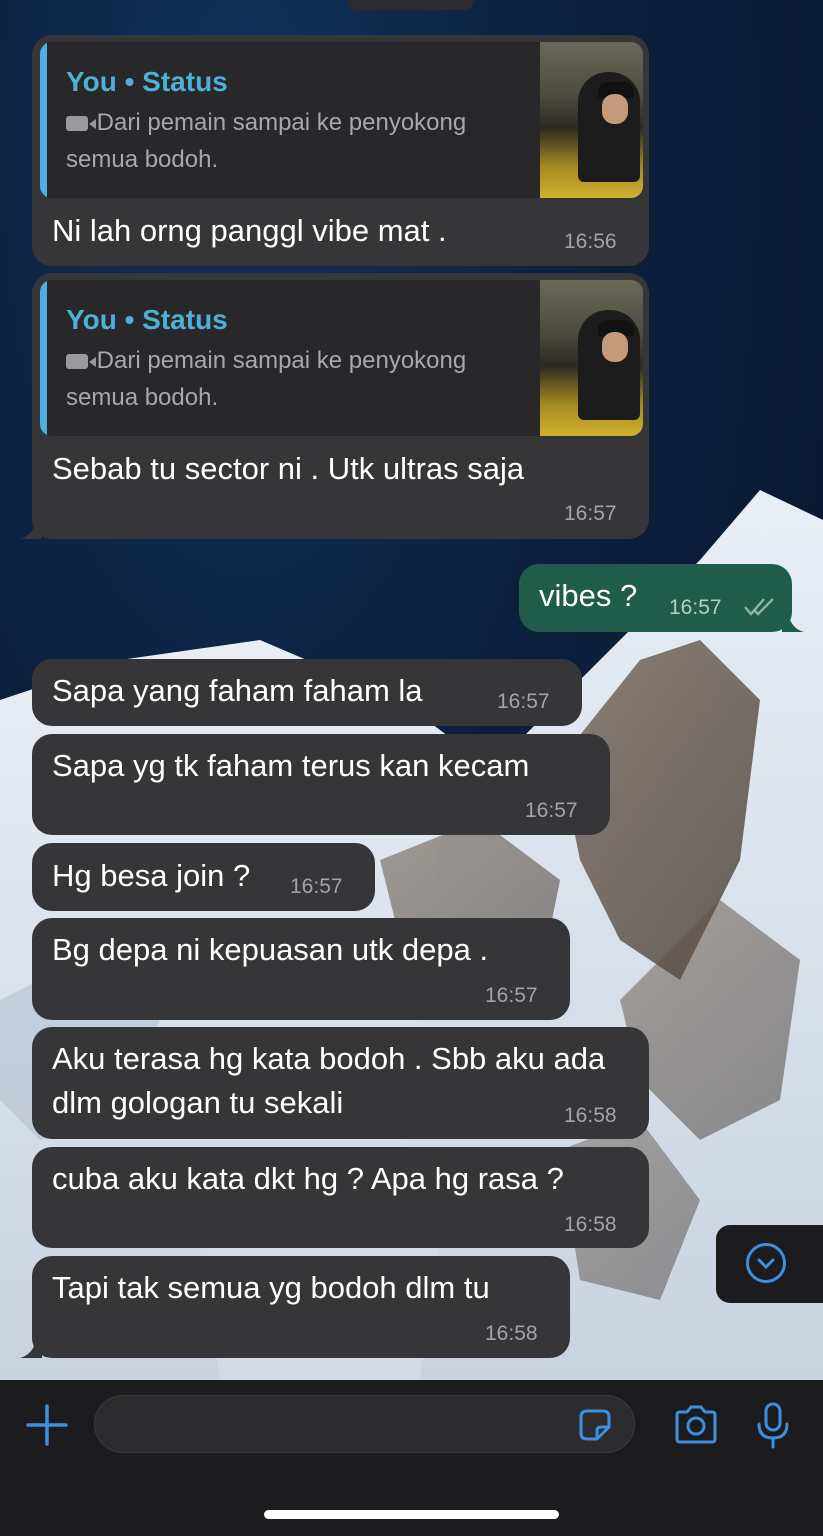 The height and width of the screenshot is (1536, 823). What do you see at coordinates (588, 595) in the screenshot?
I see `message-text: vibes ?` at bounding box center [588, 595].